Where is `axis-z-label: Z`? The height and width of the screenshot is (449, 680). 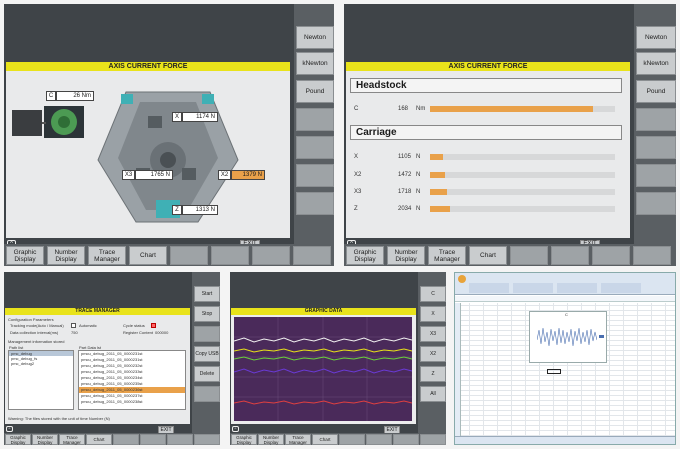
axis-z-label: Z is located at coordinates (356, 209).